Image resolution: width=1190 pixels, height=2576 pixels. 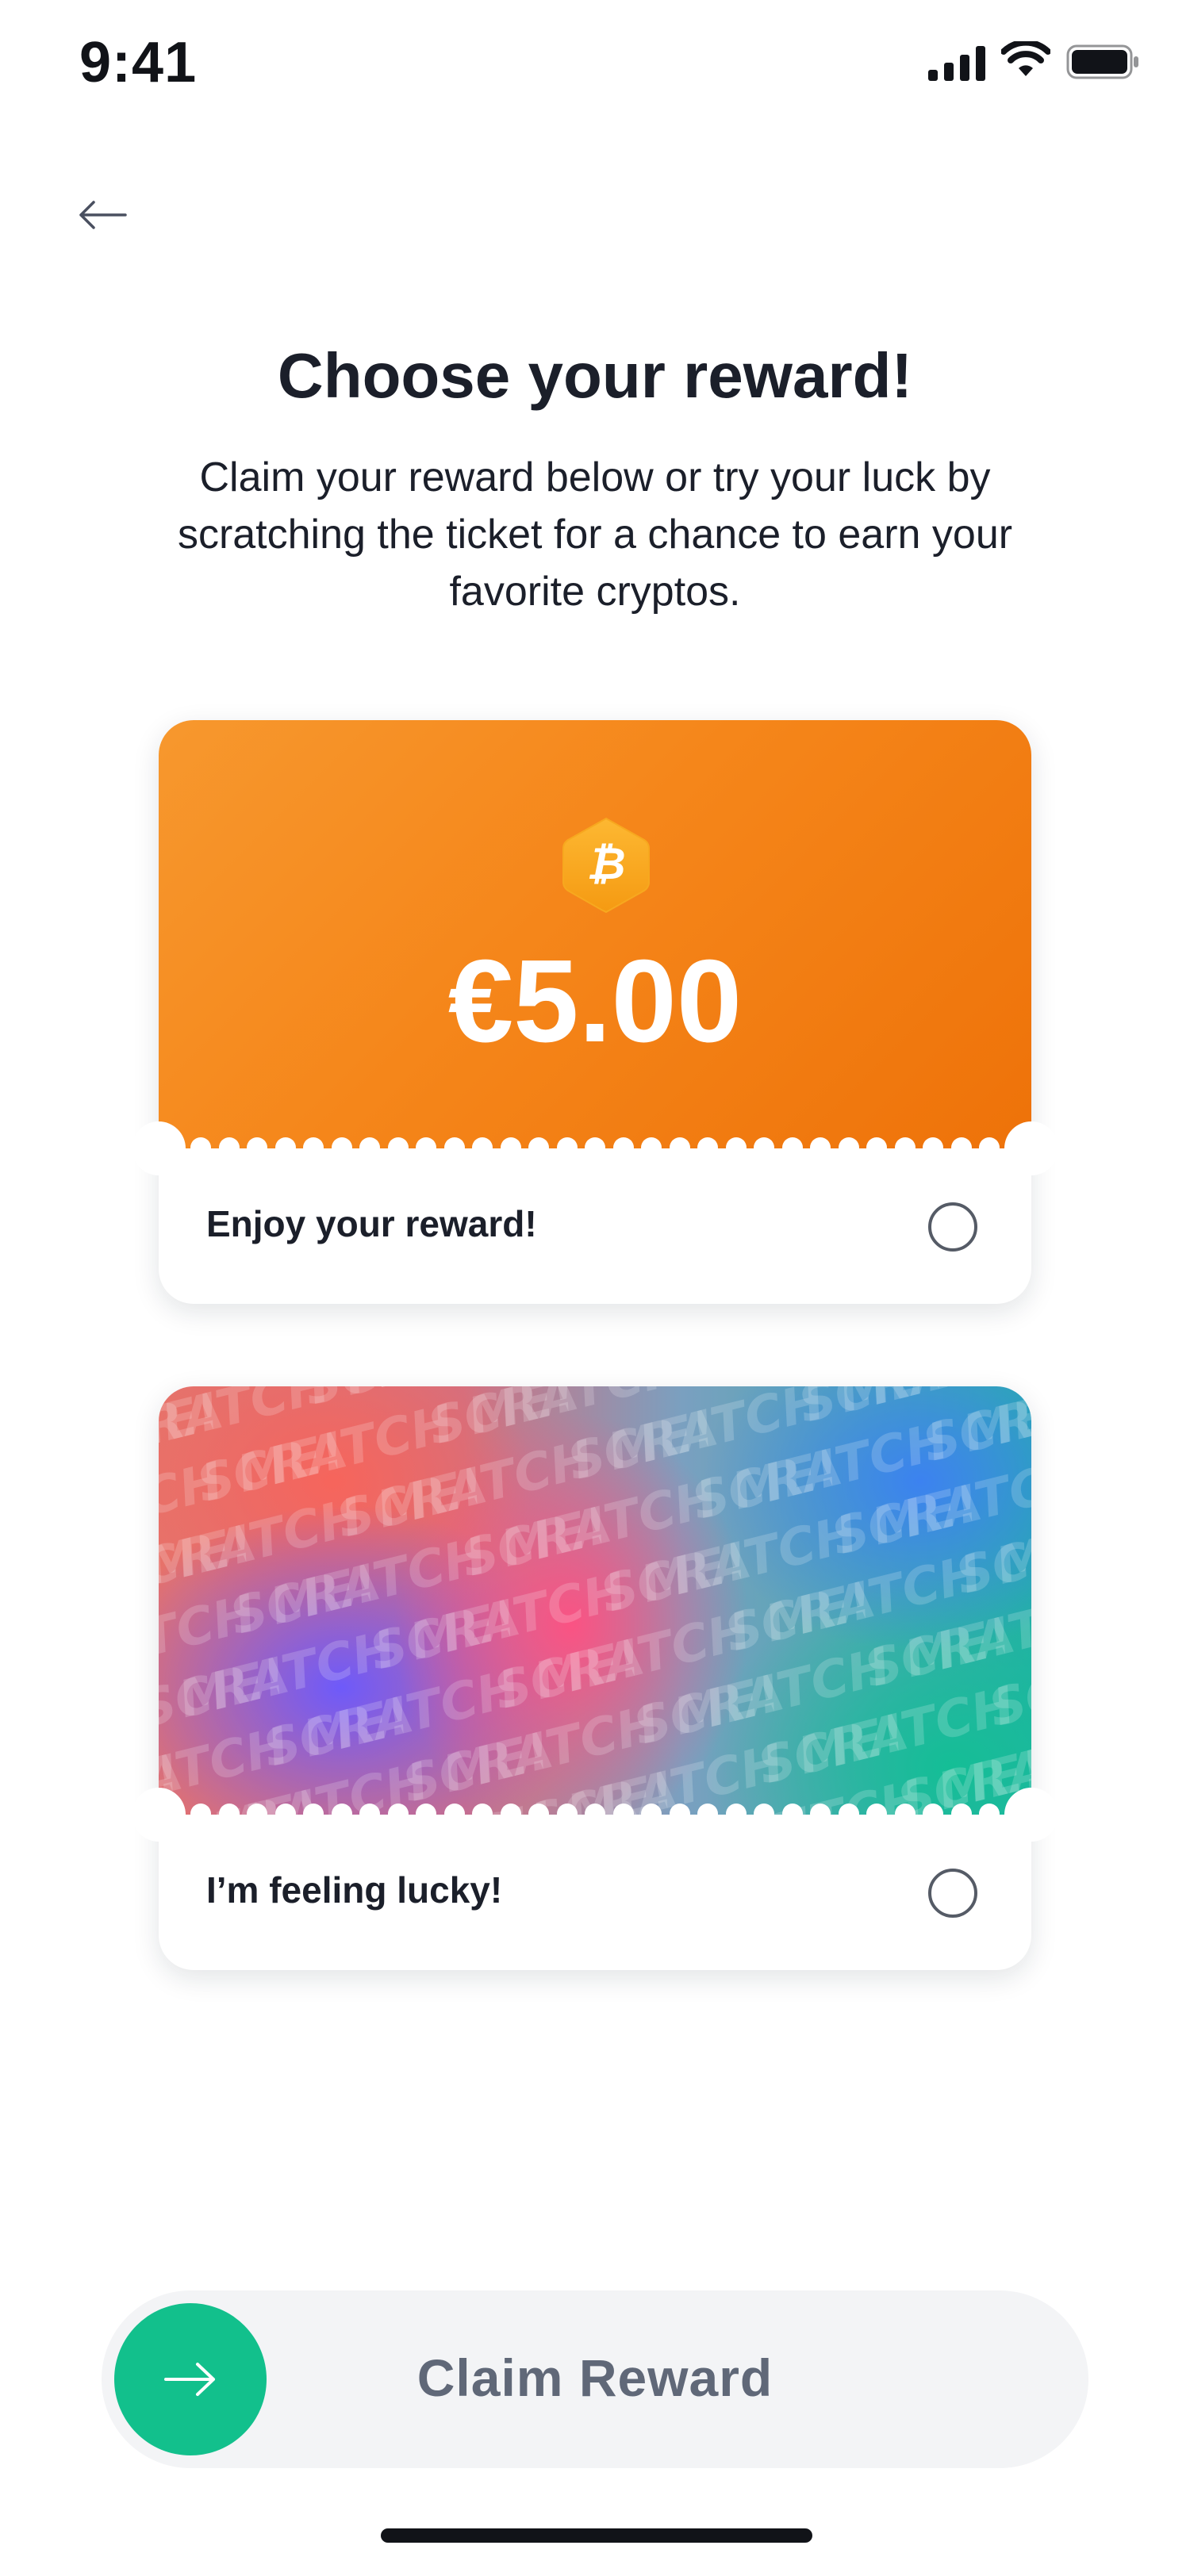 I want to click on battery-icon, so click(x=1102, y=61).